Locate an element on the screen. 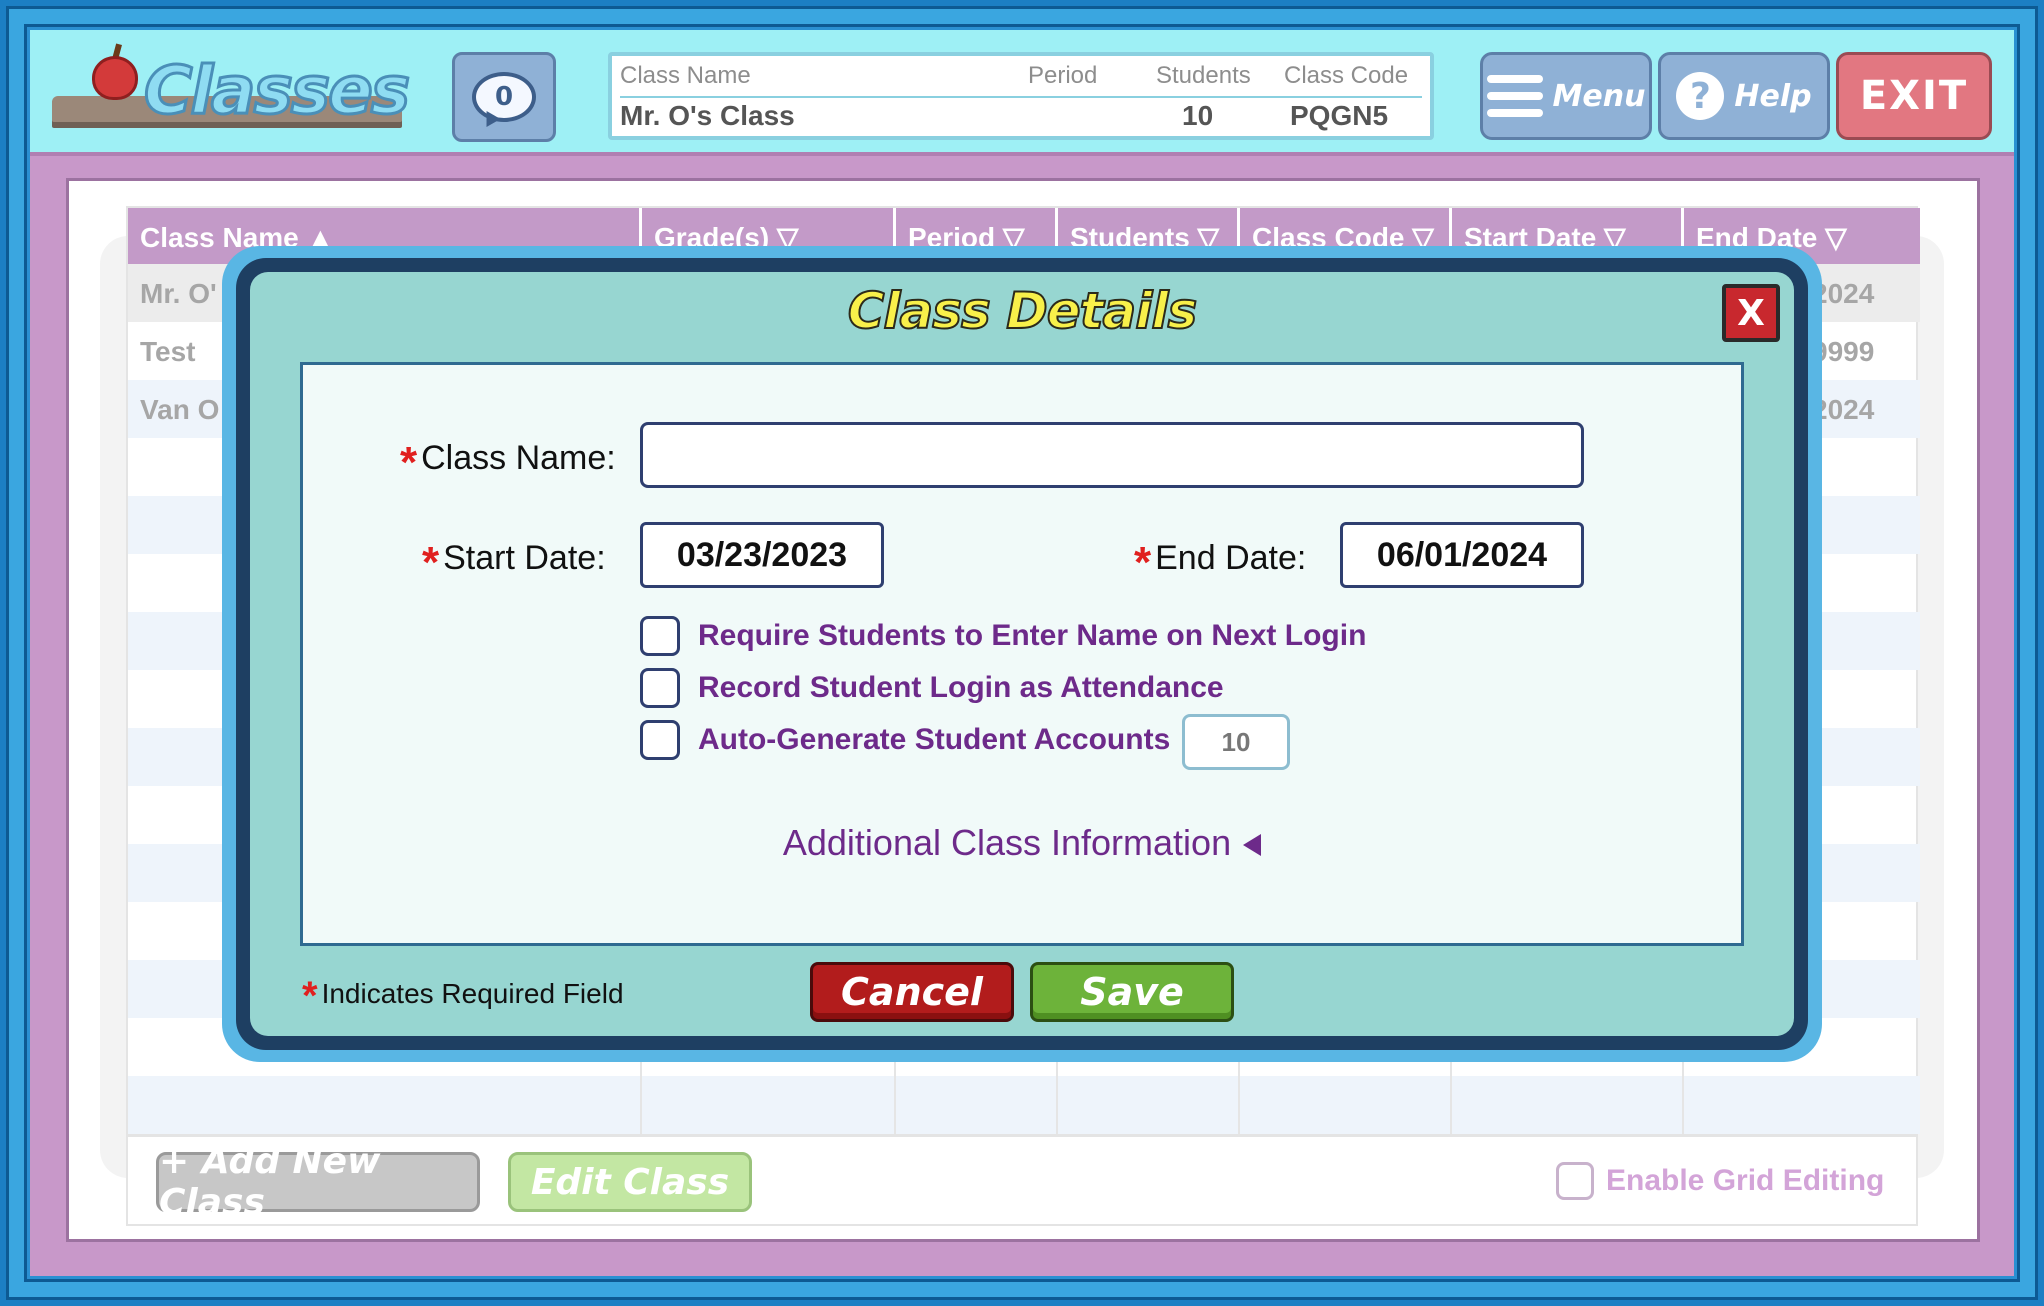 The image size is (2044, 1306). summary-students: 10 is located at coordinates (1198, 115).